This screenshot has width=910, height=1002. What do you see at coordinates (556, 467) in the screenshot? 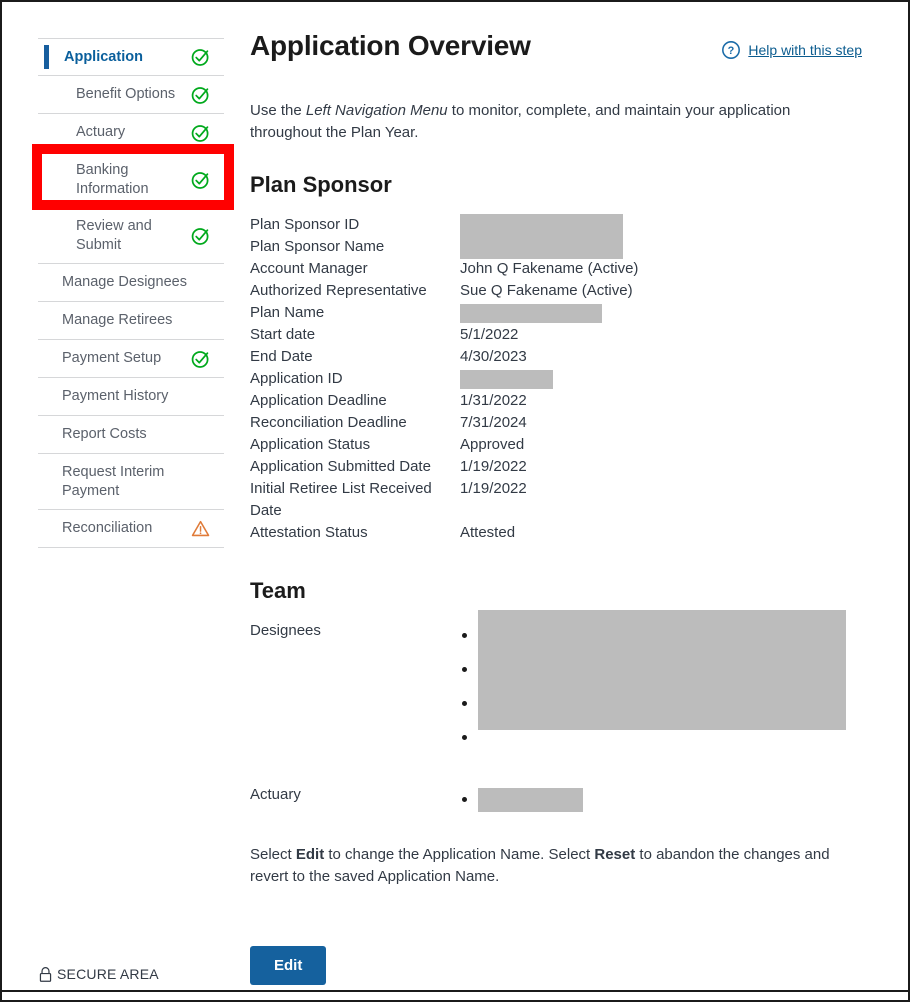
I see `detail-row: Application Submitted Date 1/19/2022` at bounding box center [556, 467].